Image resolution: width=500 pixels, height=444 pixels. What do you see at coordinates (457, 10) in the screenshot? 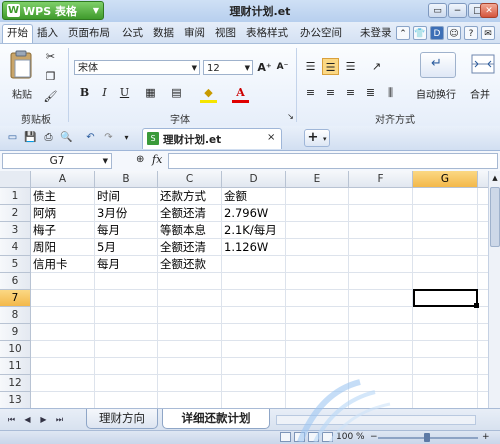
I see `minimize-button: −` at bounding box center [457, 10].